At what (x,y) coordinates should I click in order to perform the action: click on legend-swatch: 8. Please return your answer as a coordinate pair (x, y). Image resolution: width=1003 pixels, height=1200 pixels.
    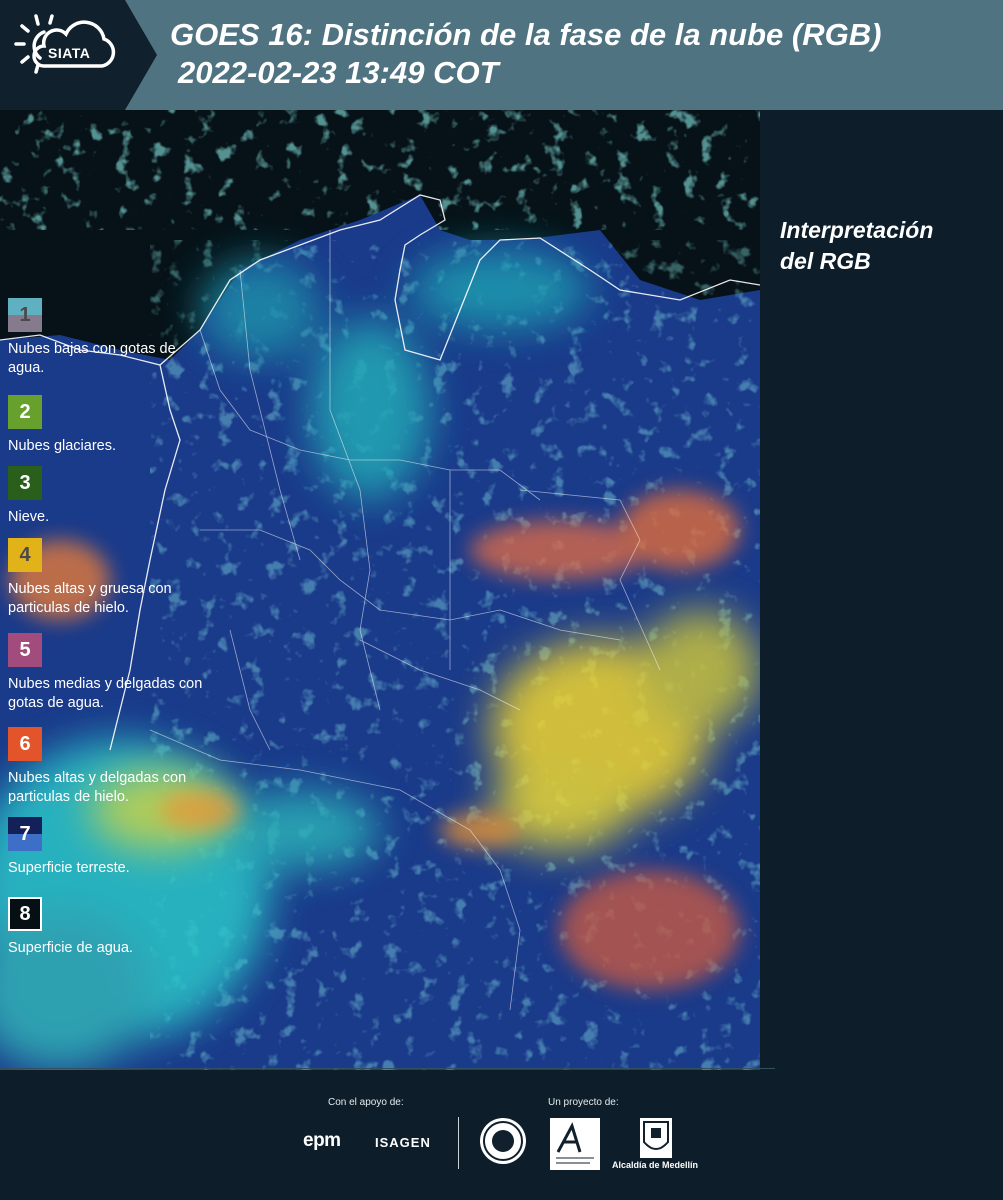
    Looking at the image, I should click on (25, 914).